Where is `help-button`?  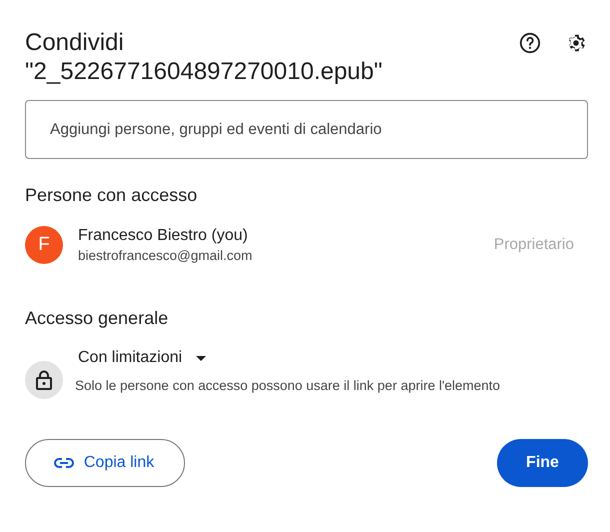
help-button is located at coordinates (530, 43).